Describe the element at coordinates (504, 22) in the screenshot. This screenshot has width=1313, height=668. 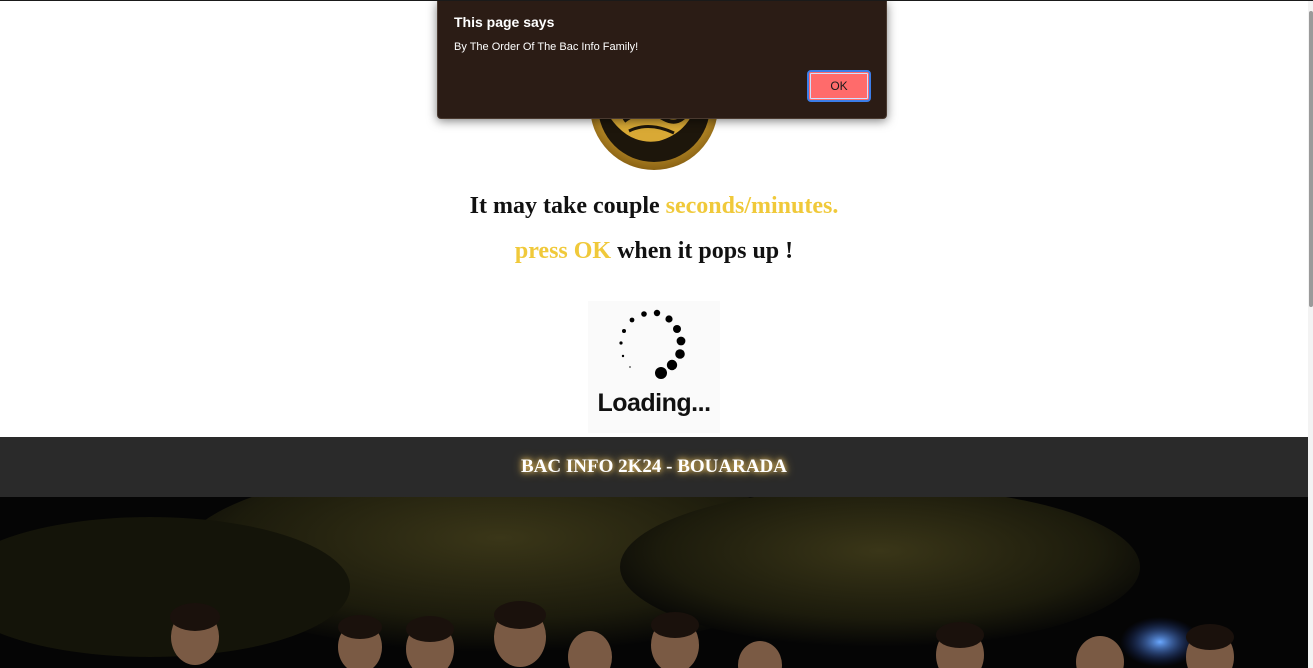
I see `dialog-title: This page says` at that location.